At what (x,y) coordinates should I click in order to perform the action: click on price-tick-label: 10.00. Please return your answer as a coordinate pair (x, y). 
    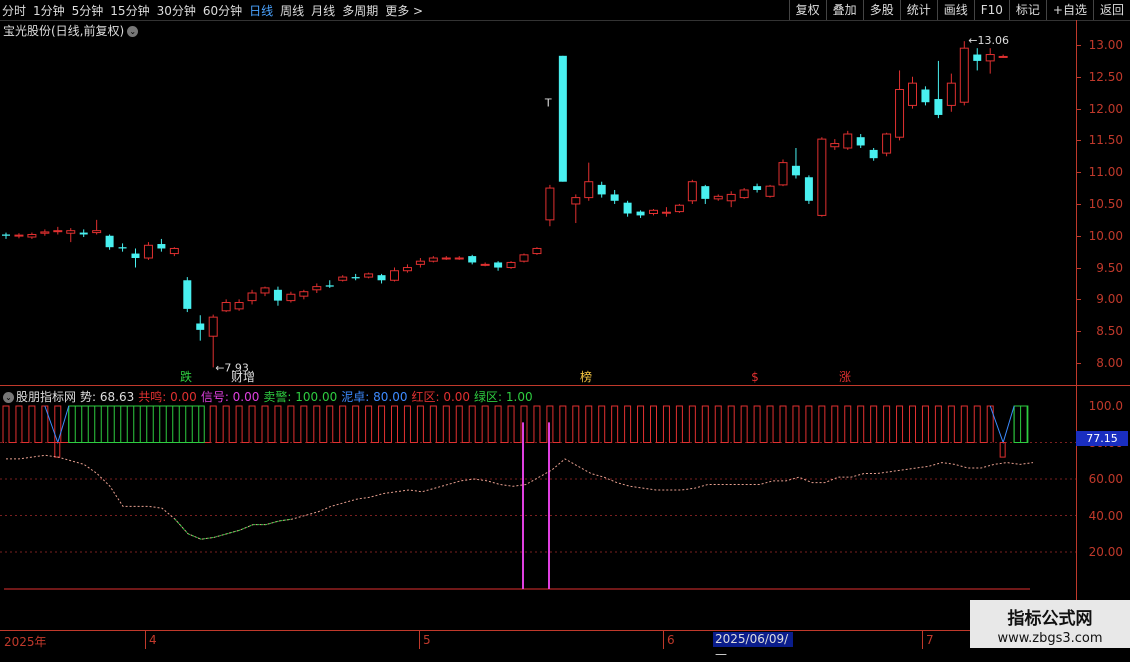
    Looking at the image, I should click on (1105, 235).